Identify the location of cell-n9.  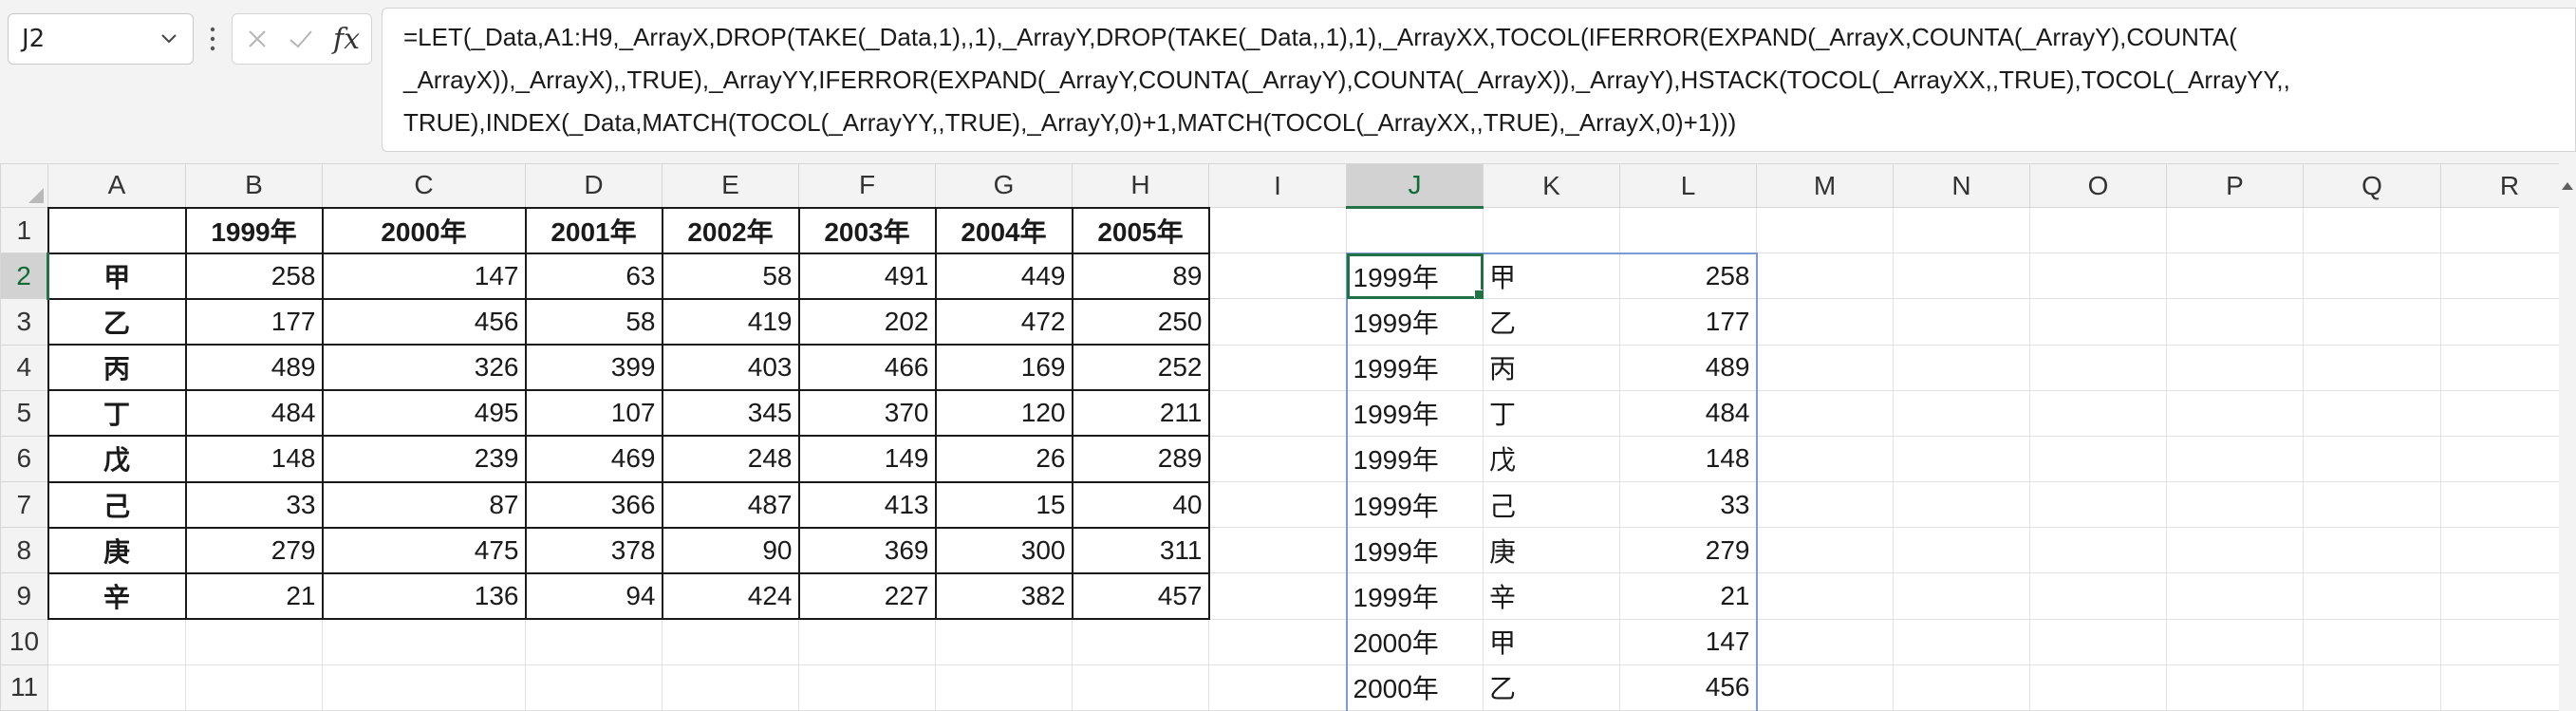
(1962, 596).